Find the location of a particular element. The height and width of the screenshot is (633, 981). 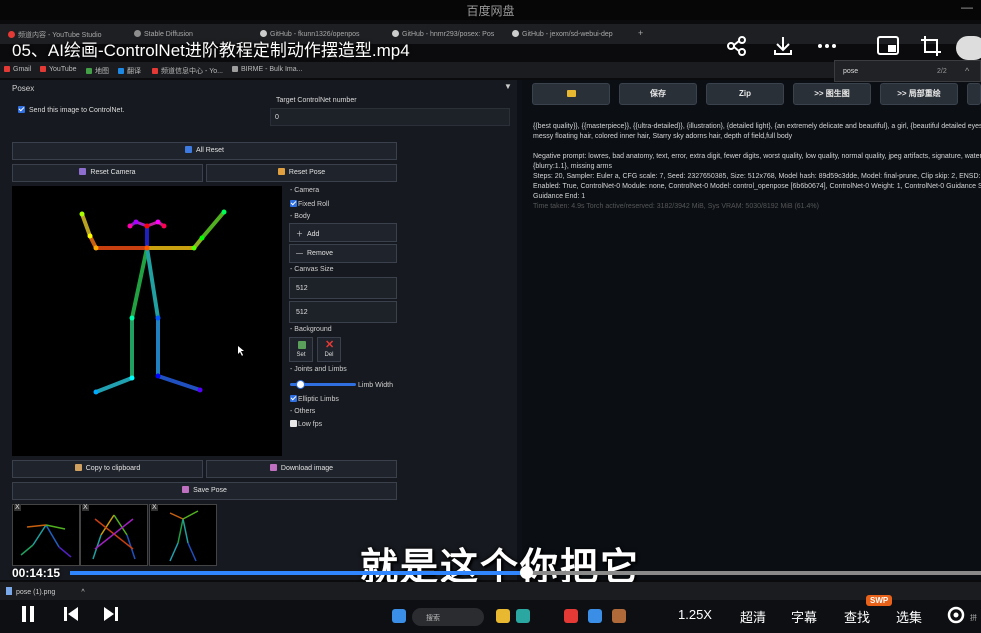

chrome-icon is located at coordinates (571, 616).